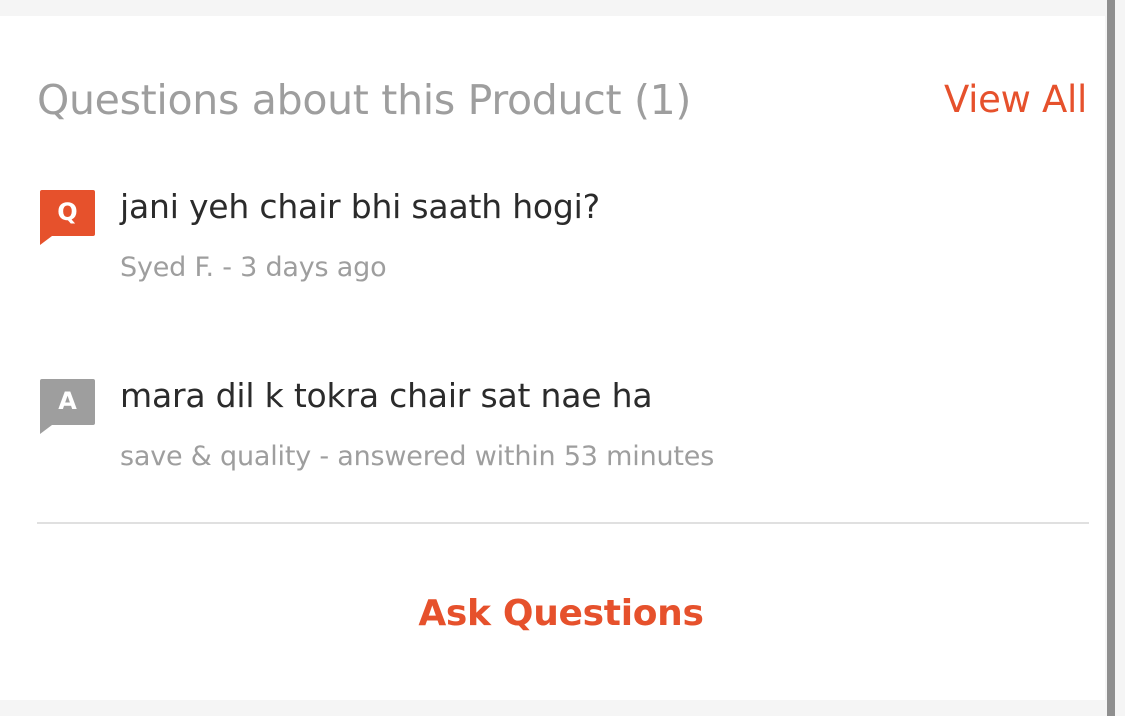 Image resolution: width=1125 pixels, height=716 pixels. Describe the element at coordinates (360, 206) in the screenshot. I see `question-text: jani yeh chair bhi saath hogi?` at that location.